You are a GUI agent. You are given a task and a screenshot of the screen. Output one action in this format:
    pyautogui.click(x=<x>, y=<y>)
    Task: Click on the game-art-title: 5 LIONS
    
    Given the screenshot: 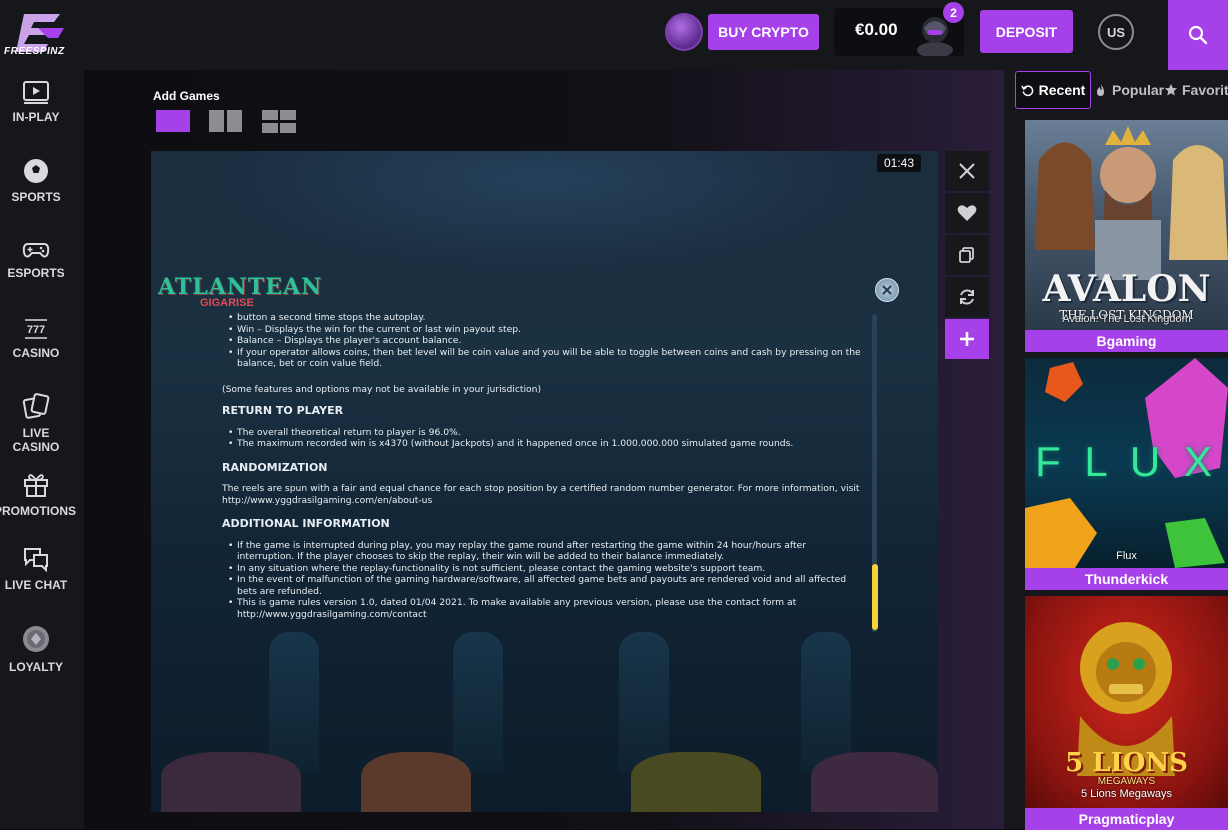 What is the action you would take?
    pyautogui.click(x=1126, y=763)
    